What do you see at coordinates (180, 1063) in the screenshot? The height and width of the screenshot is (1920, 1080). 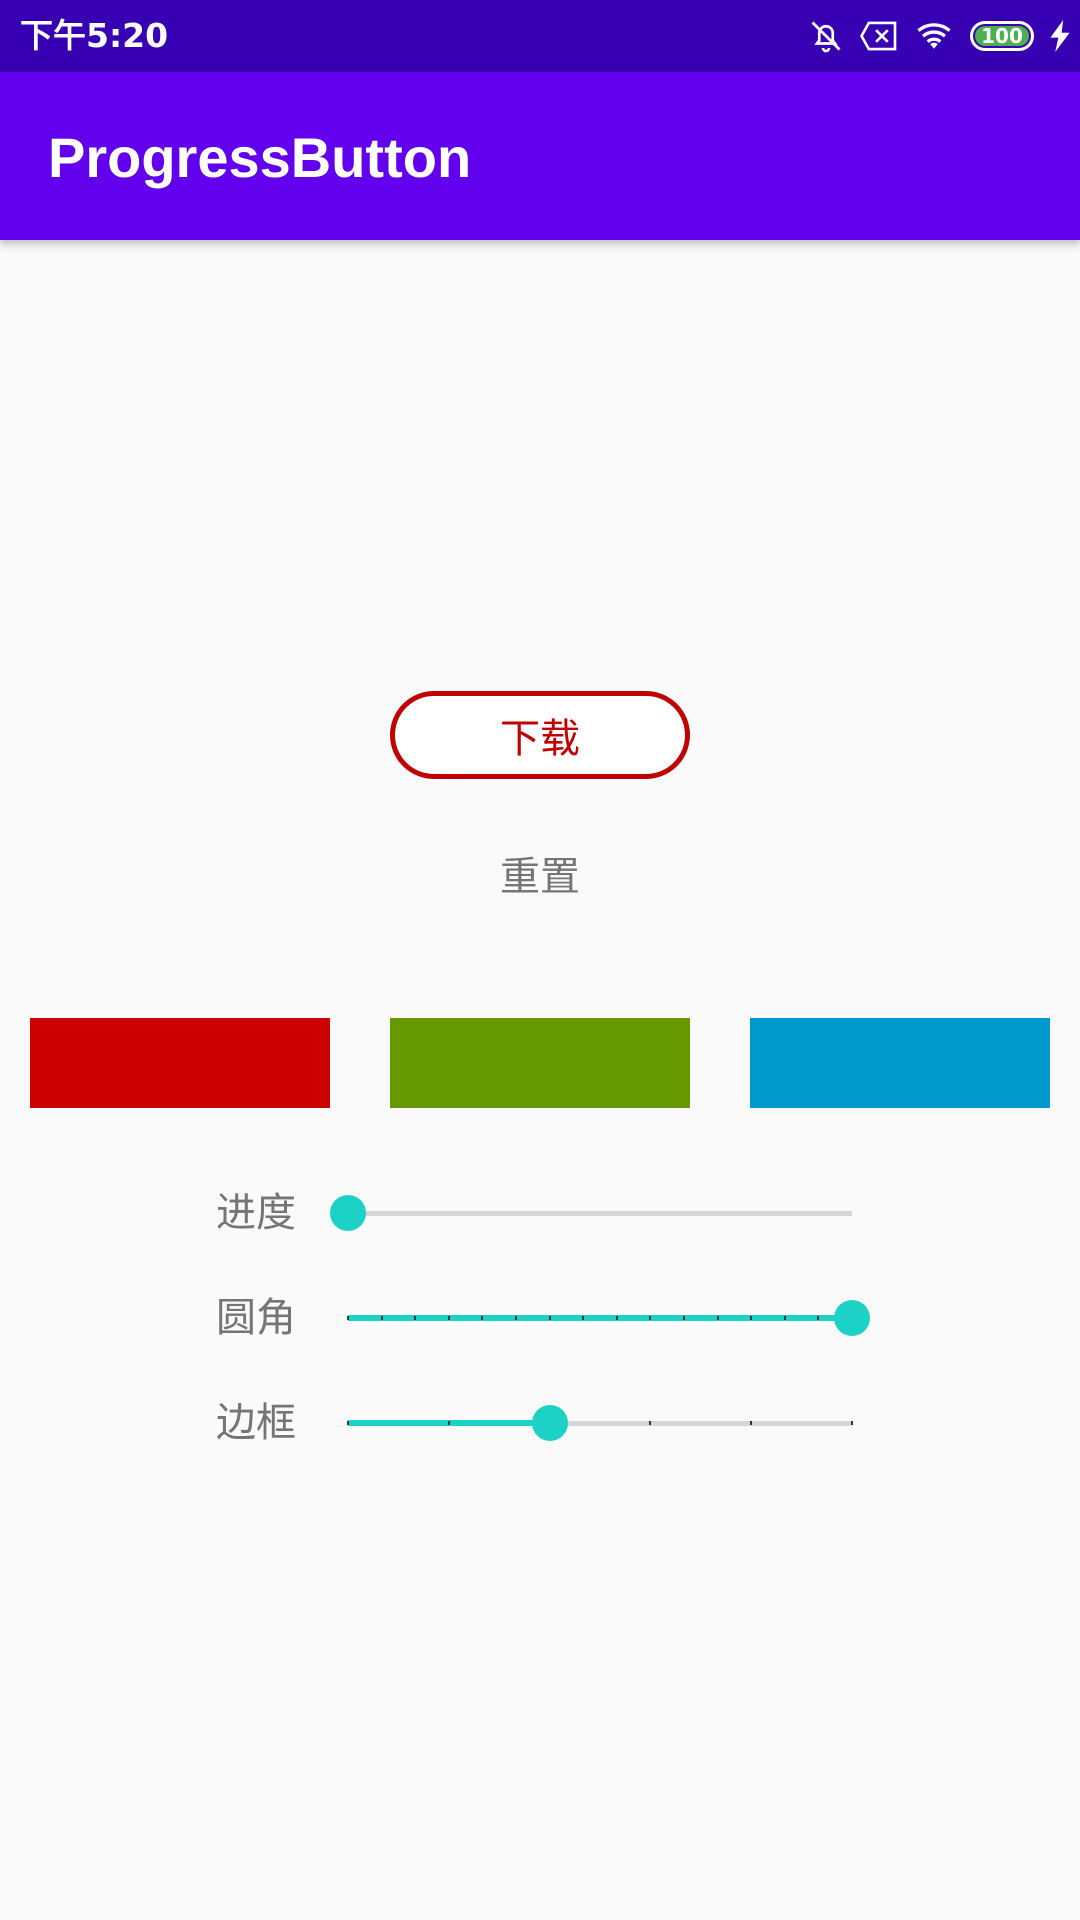 I see `red-color-swatch` at bounding box center [180, 1063].